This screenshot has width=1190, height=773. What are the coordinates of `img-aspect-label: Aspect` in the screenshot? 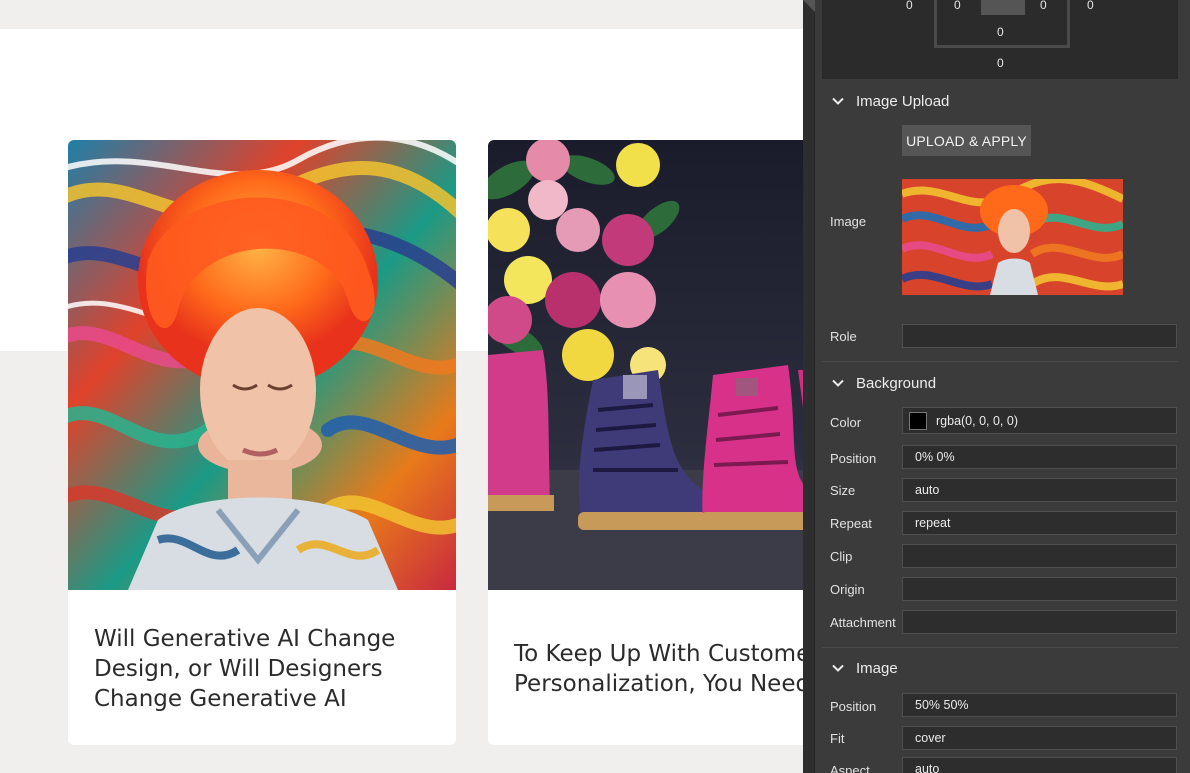 It's located at (850, 768).